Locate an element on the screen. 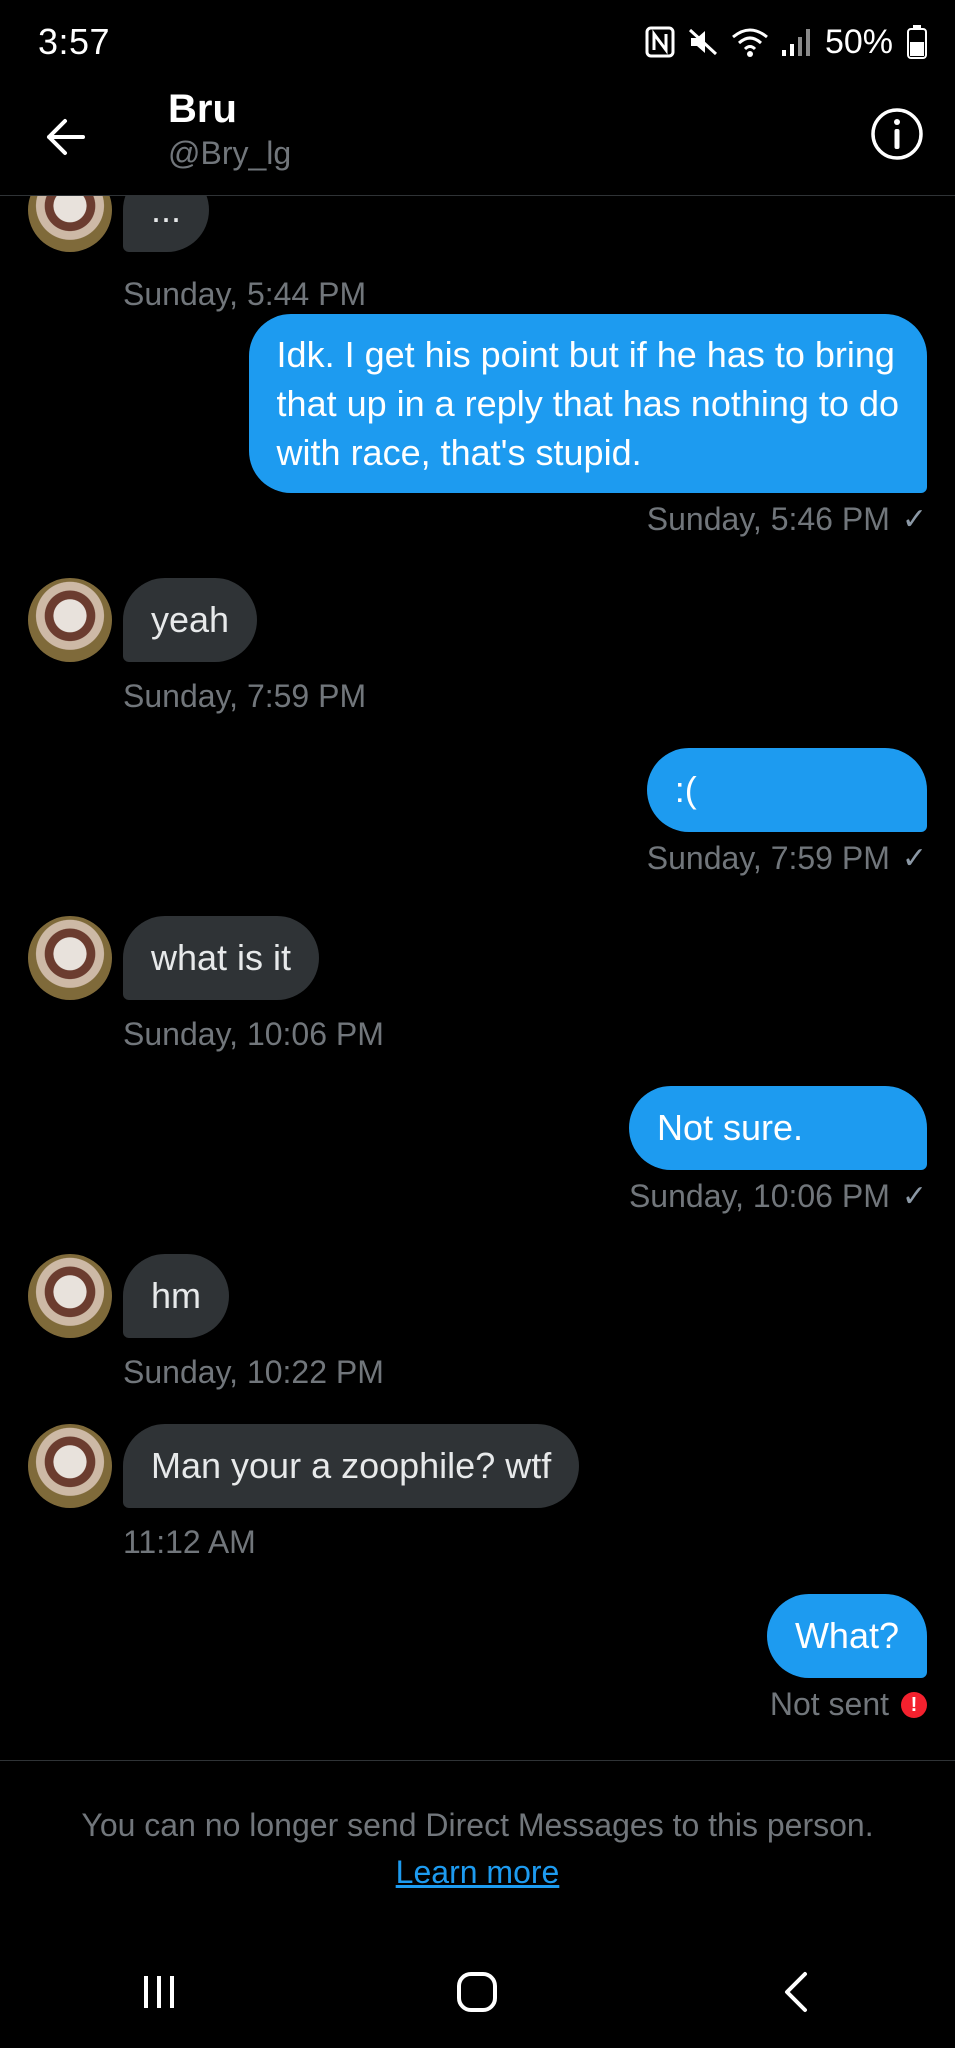  battery-icon is located at coordinates (917, 42).